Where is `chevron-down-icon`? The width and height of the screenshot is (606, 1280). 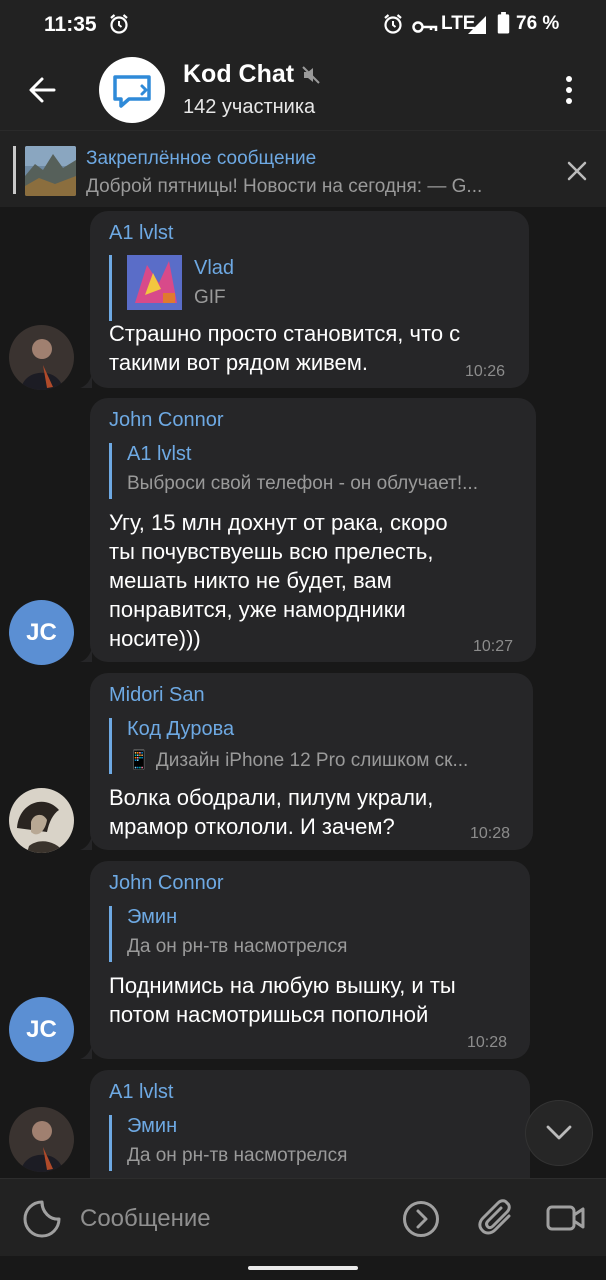 chevron-down-icon is located at coordinates (559, 1132).